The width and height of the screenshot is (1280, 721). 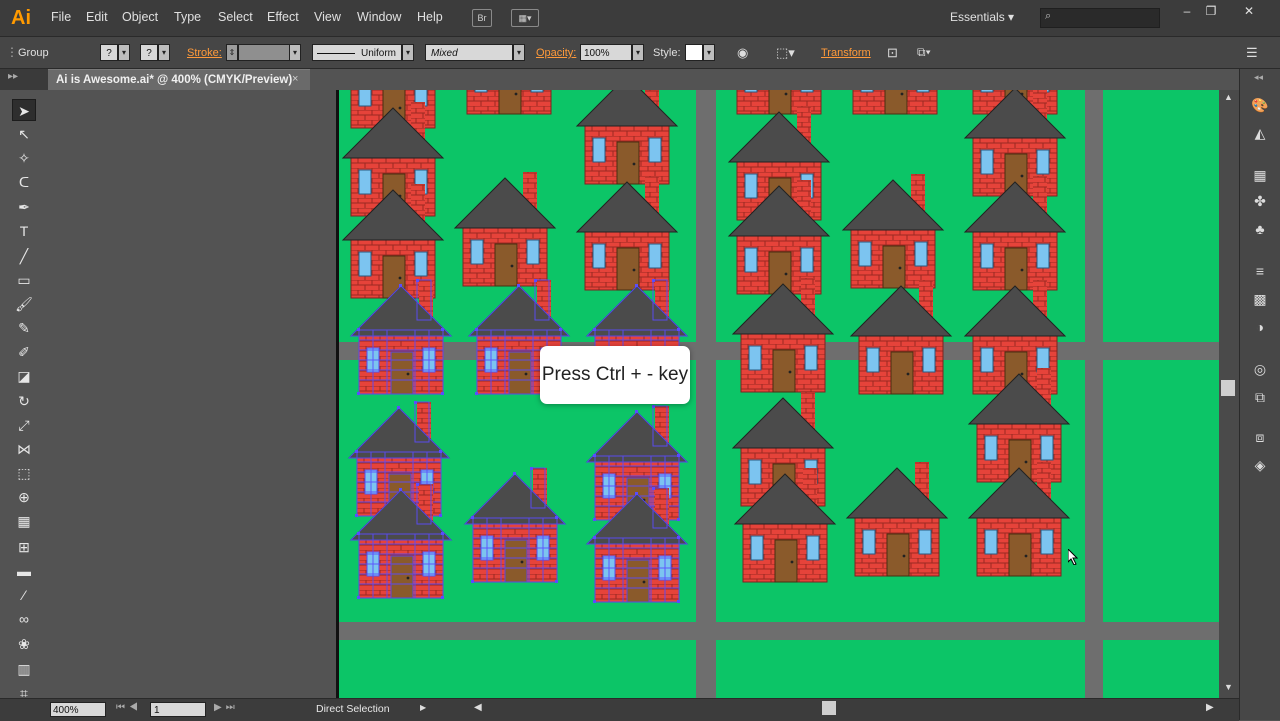 What do you see at coordinates (78, 709) in the screenshot?
I see `zoom-level-field: 400%` at bounding box center [78, 709].